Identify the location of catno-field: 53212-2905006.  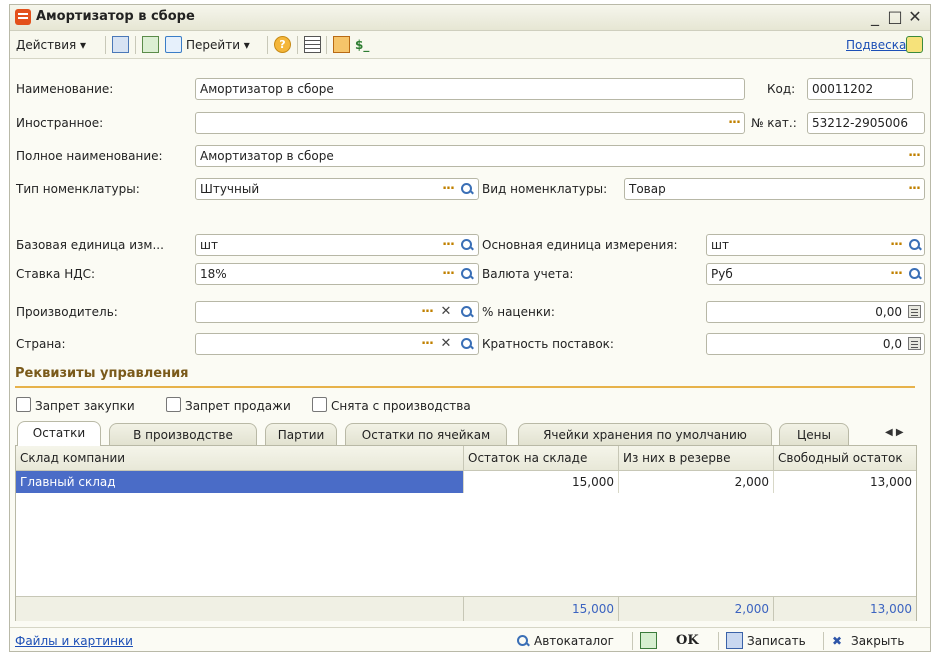
(866, 123).